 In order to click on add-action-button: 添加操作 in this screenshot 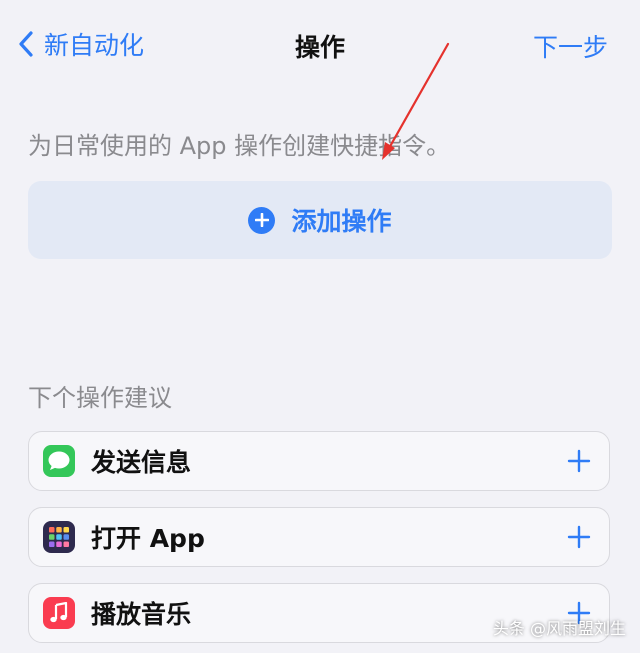, I will do `click(320, 220)`.